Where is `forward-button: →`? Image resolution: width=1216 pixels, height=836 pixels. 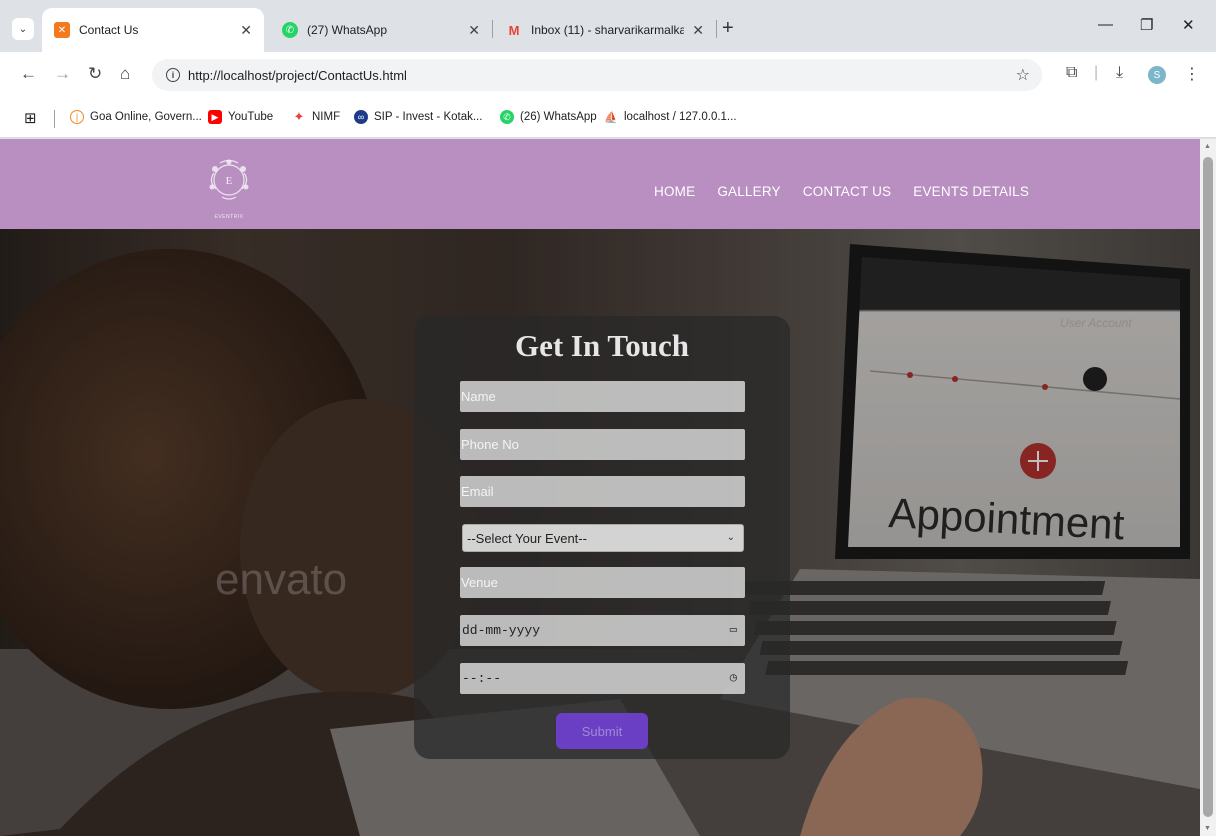 forward-button: → is located at coordinates (62, 74).